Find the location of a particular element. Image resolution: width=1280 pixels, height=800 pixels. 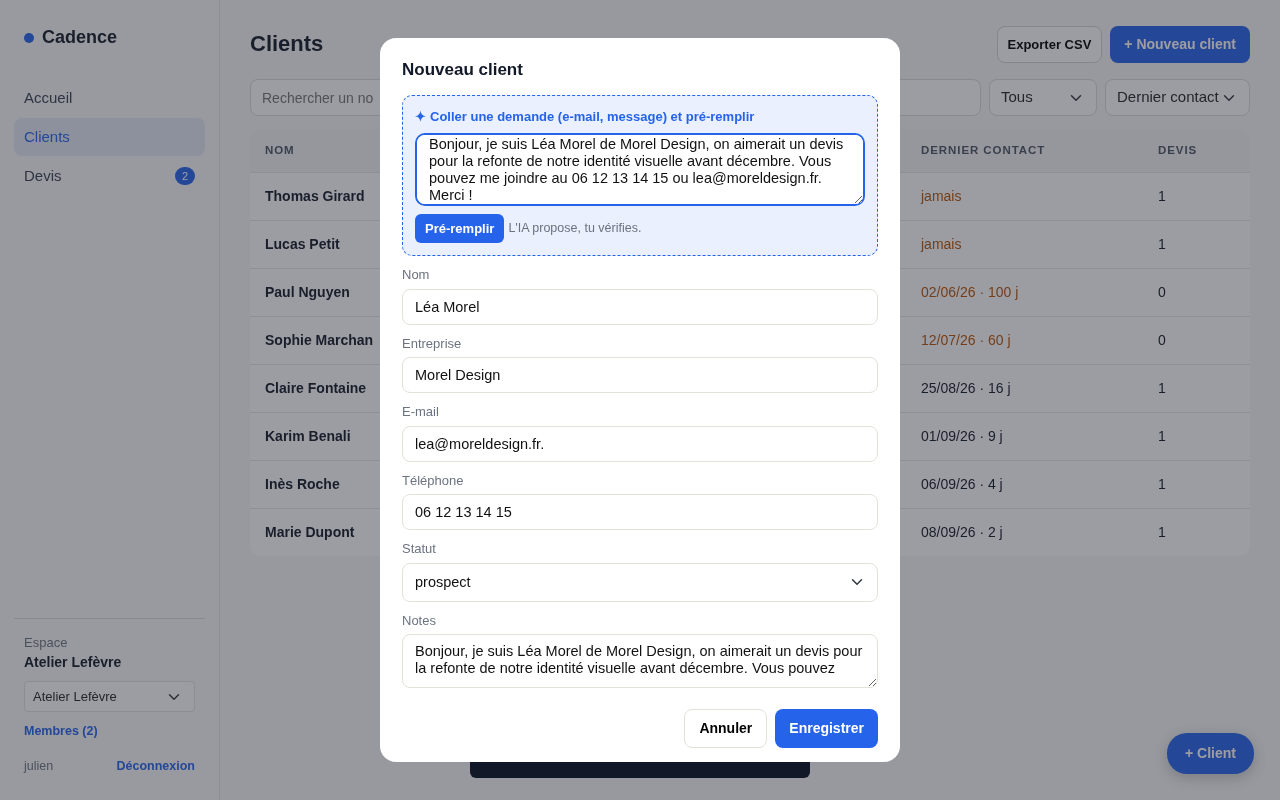

status-select: prospect is located at coordinates (640, 582).